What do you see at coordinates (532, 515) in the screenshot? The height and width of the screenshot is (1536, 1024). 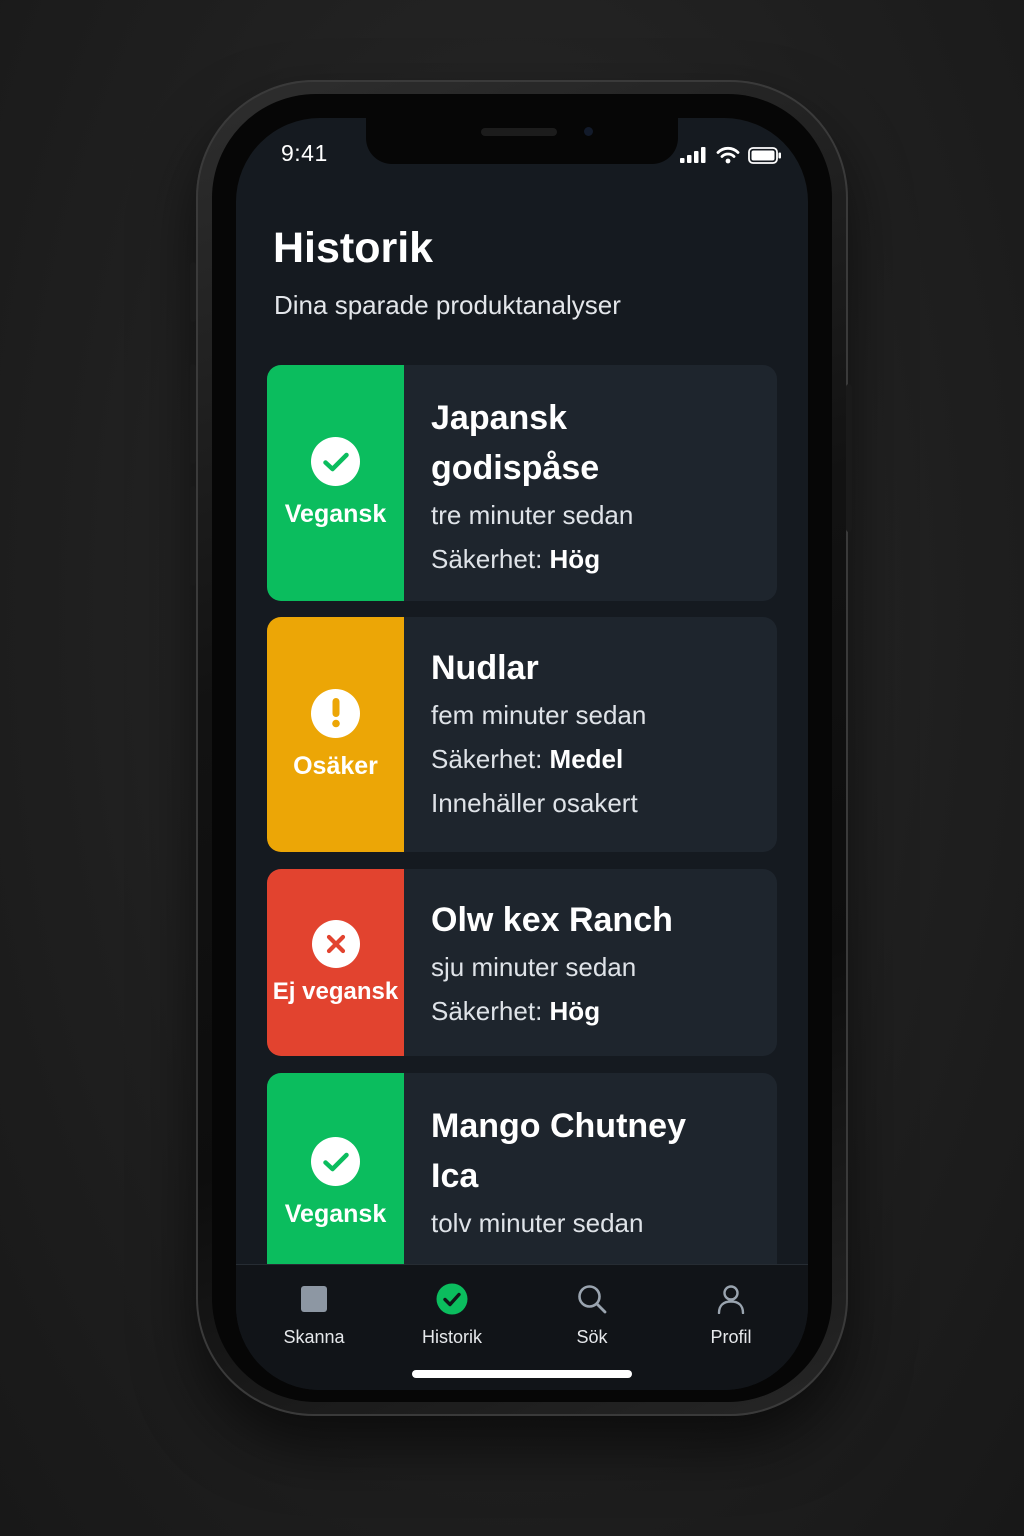 I see `scan-time: tre minuter sedan` at bounding box center [532, 515].